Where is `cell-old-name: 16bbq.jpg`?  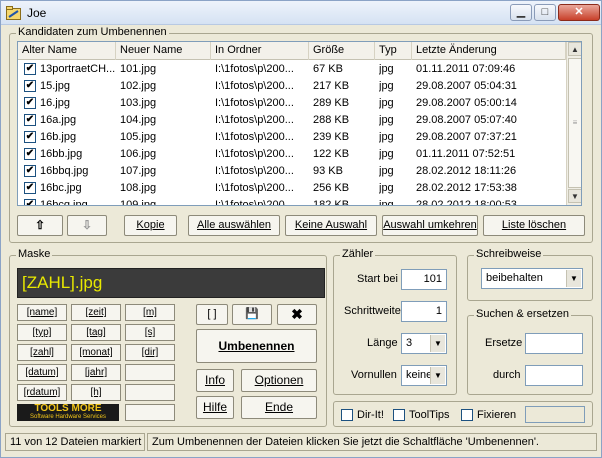
cell-old-name: 16bbq.jpg is located at coordinates (64, 171).